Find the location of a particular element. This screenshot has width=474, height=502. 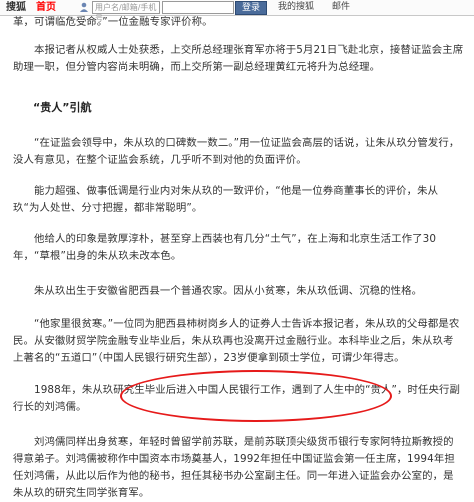

section-heading: “贵人”引航 is located at coordinates (62, 107).